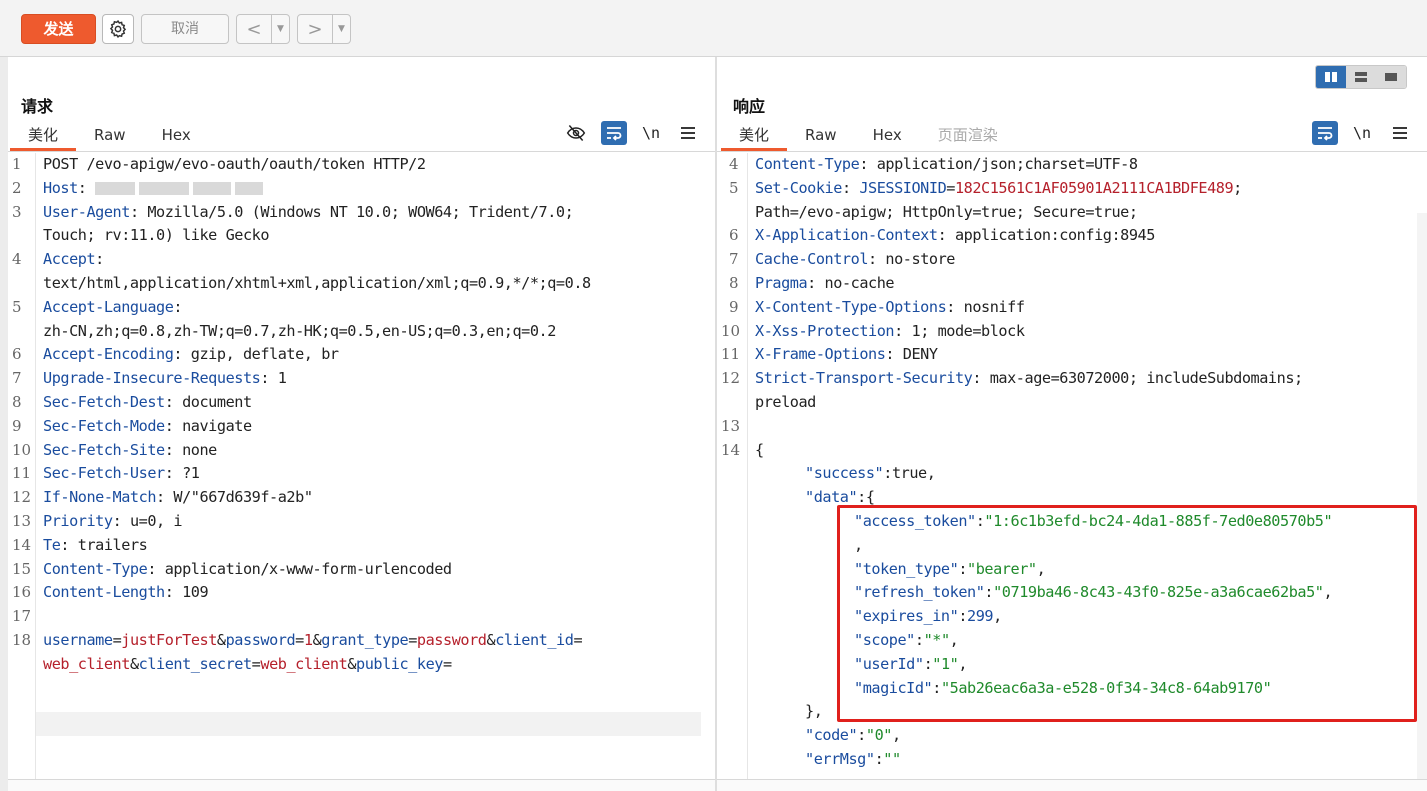 This screenshot has height=791, width=1427. I want to click on header-value: : nosniff, so click(985, 306).